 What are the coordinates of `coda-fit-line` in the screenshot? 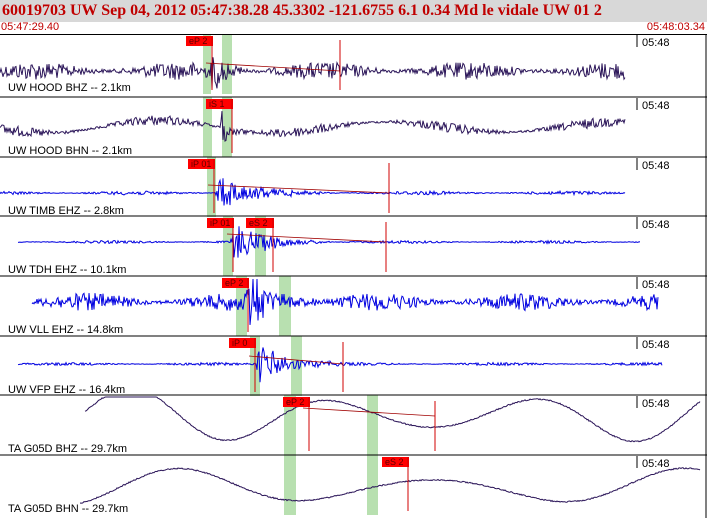 It's located at (306, 238).